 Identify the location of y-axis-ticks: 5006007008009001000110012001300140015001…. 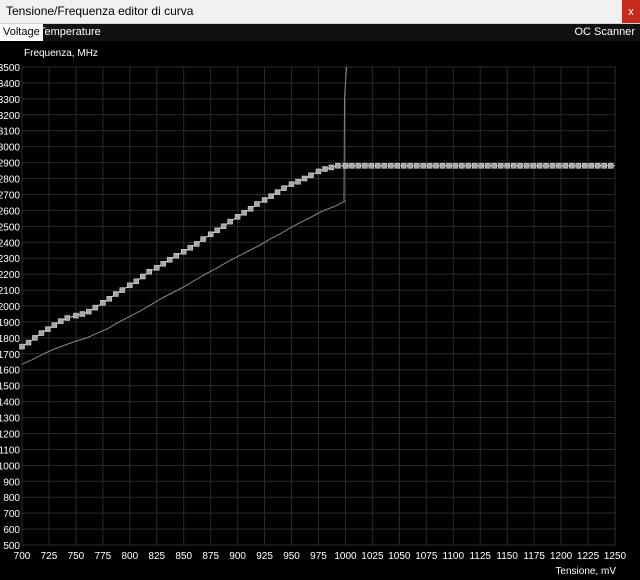
(10, 307).